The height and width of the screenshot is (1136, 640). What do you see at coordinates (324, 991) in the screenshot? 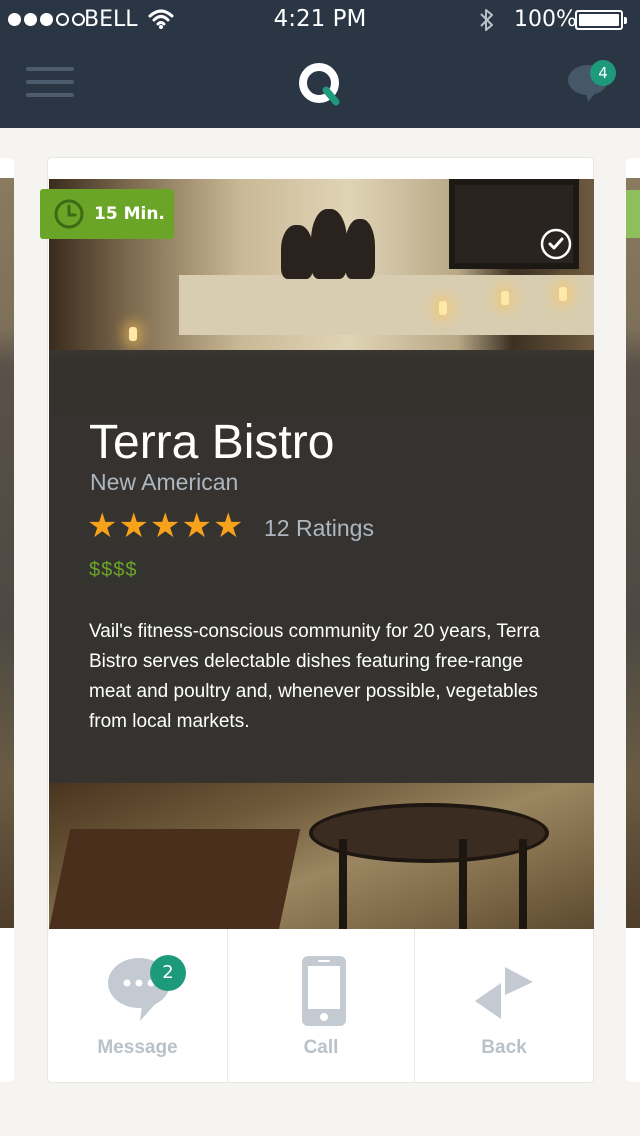
I see `phone-icon` at bounding box center [324, 991].